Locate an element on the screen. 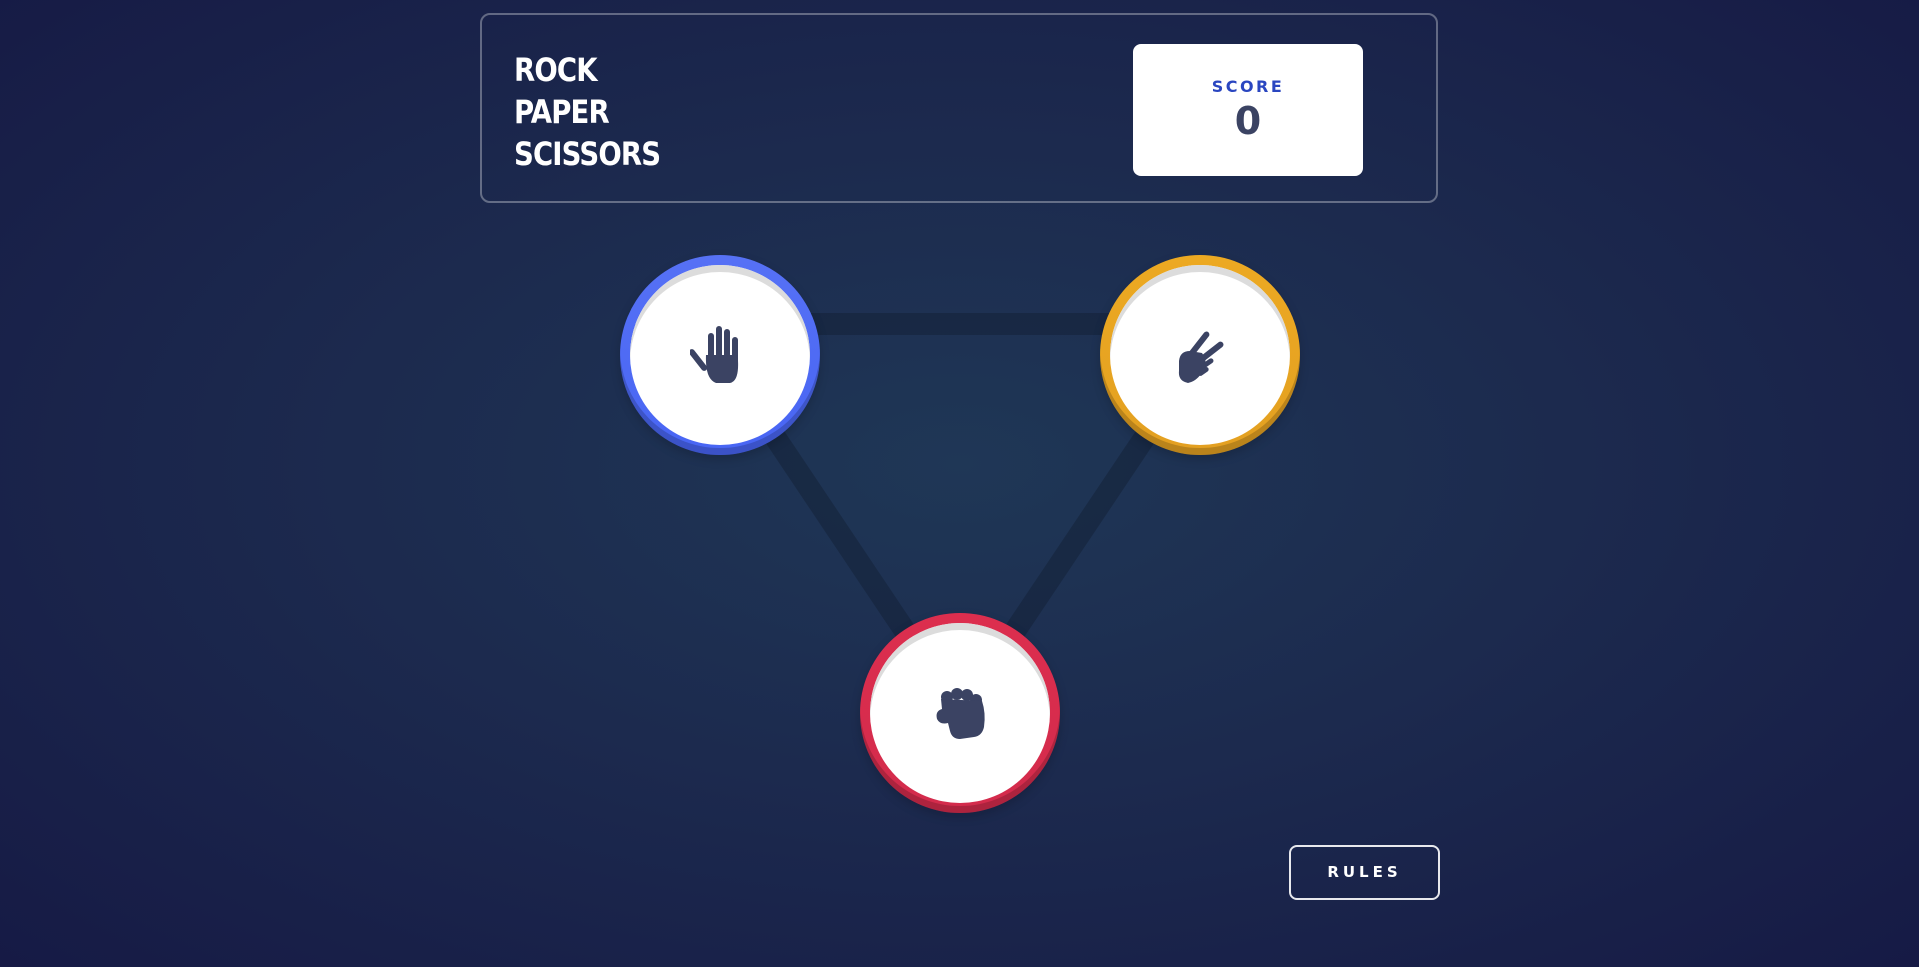 The width and height of the screenshot is (1919, 967). game-title: ROCK PAPER SCISSORS is located at coordinates (587, 112).